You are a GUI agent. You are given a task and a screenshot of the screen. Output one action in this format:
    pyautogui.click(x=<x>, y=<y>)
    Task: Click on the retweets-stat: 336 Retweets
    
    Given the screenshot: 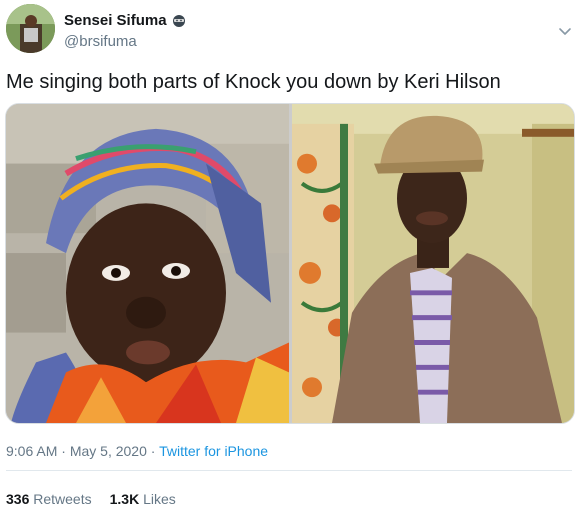 What is the action you would take?
    pyautogui.click(x=49, y=499)
    